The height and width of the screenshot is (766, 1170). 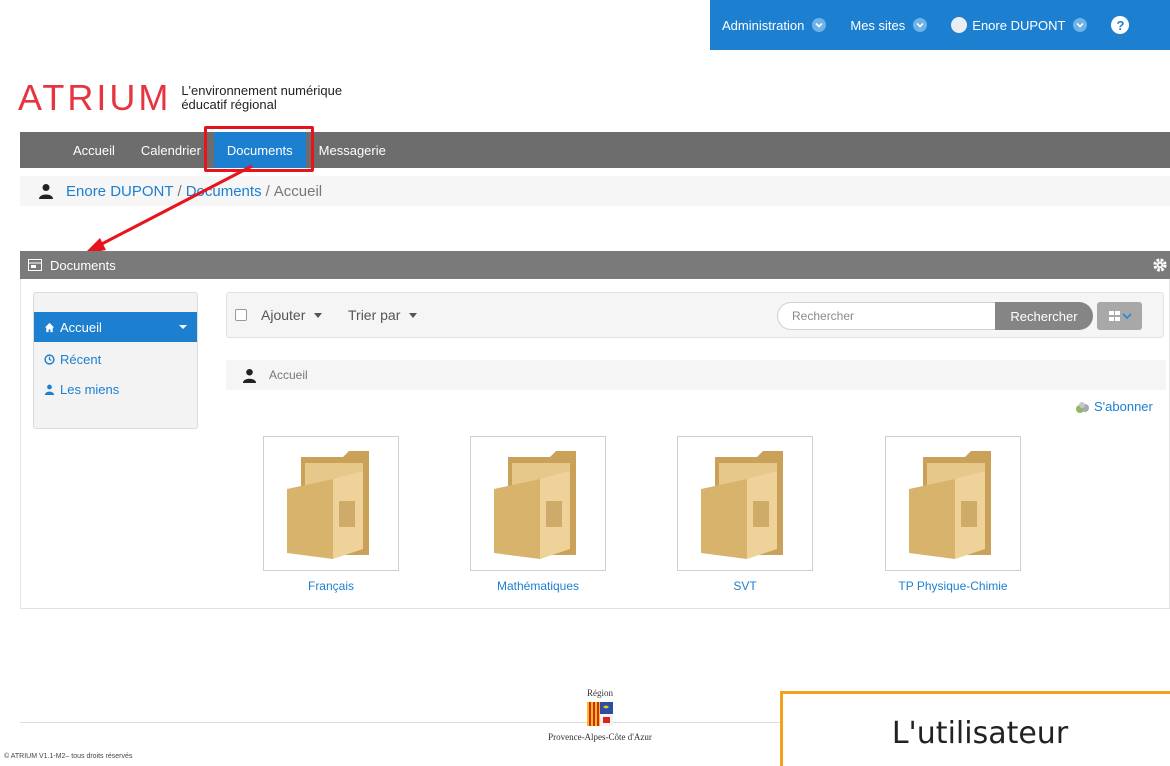 I want to click on sort-menu: Trier par, so click(x=383, y=315).